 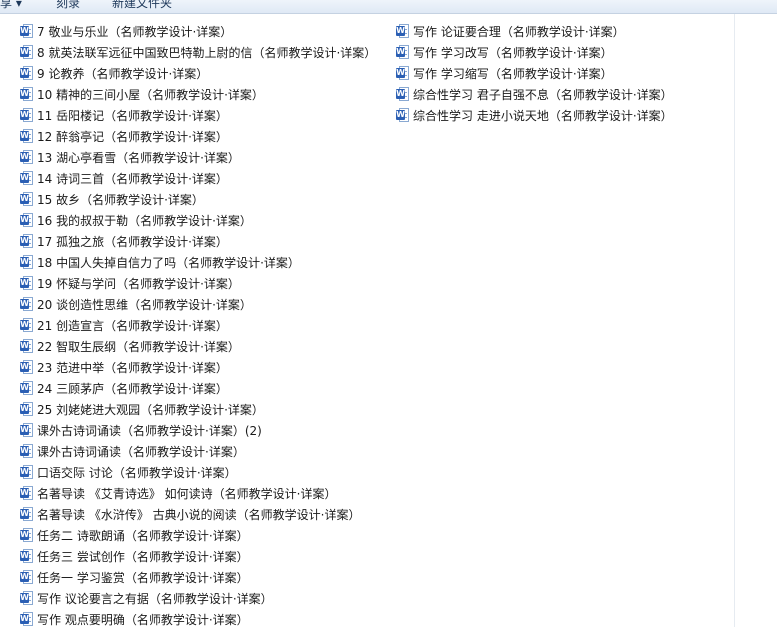 I want to click on file-item: W 23 范进中举（名师教学设计·详案）, so click(x=124, y=367).